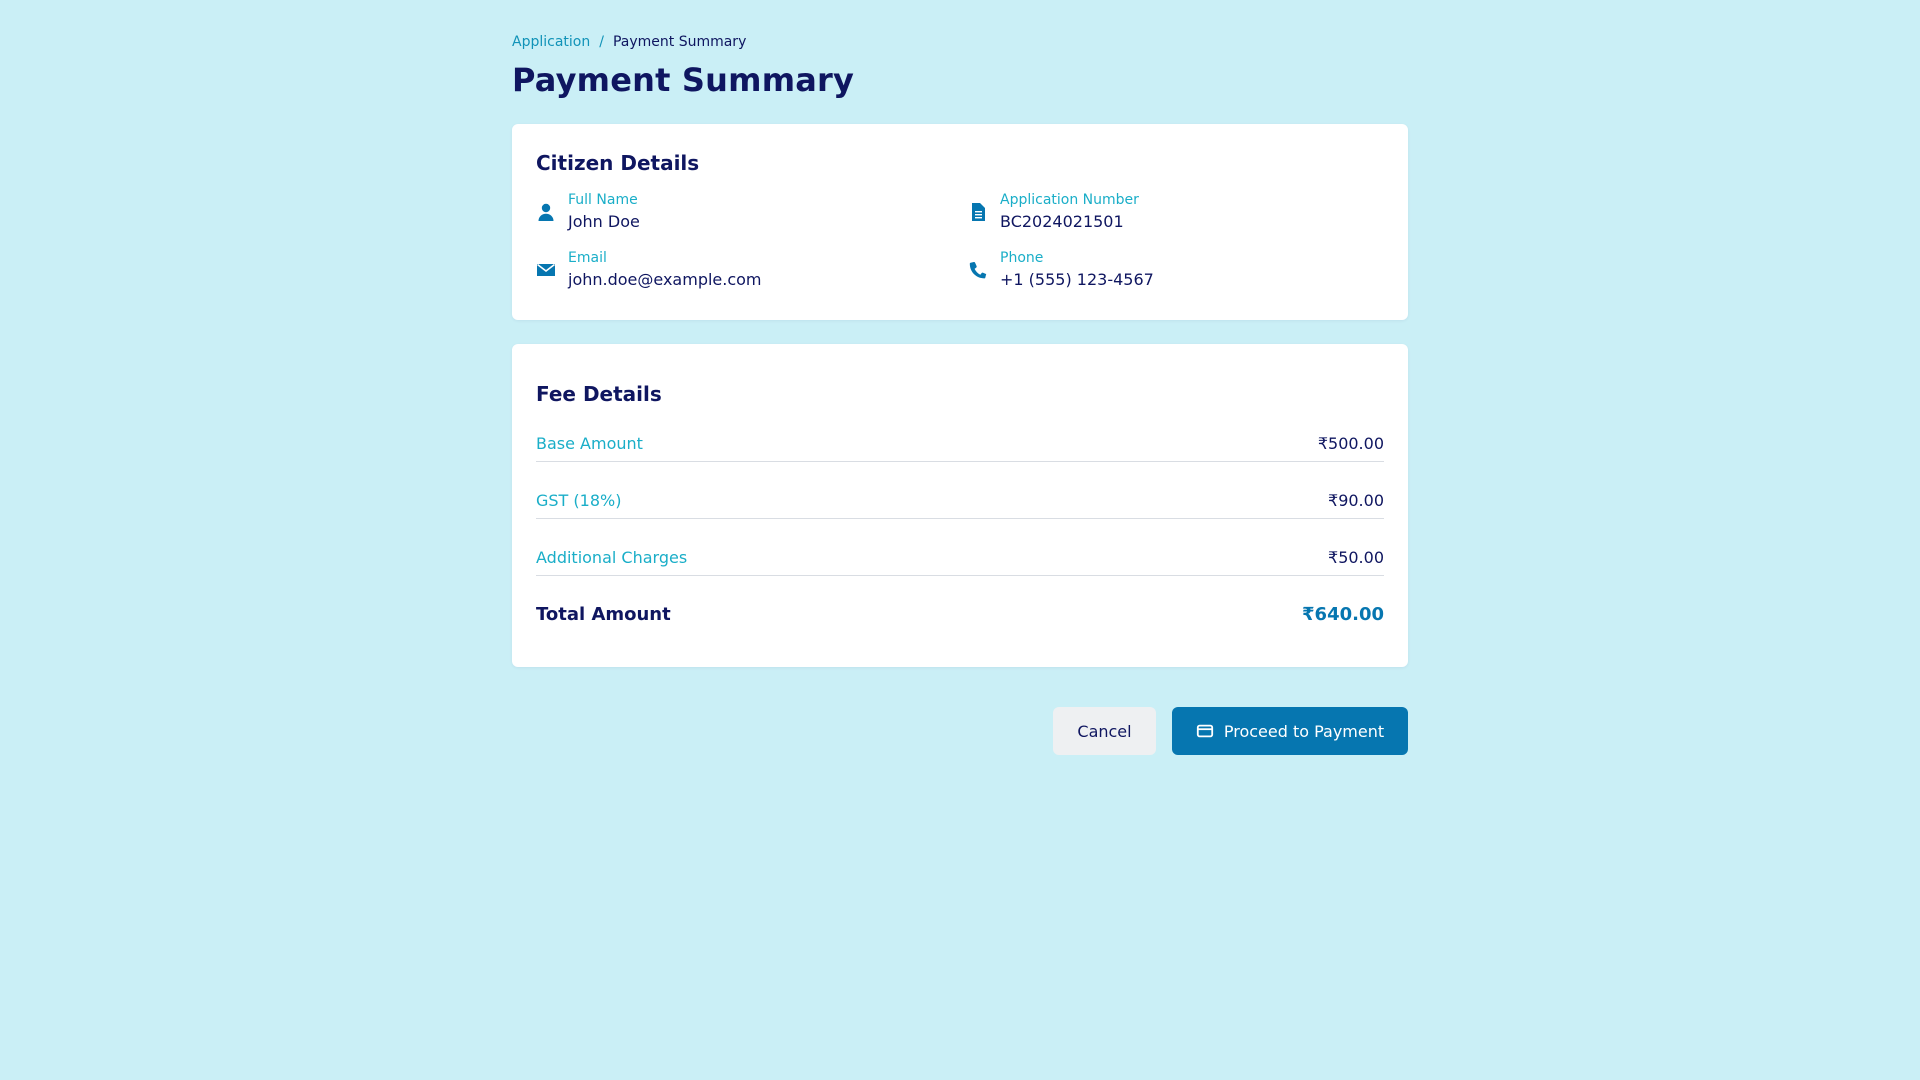  What do you see at coordinates (960, 614) in the screenshot?
I see `total-row: Total Amount ₹640.00` at bounding box center [960, 614].